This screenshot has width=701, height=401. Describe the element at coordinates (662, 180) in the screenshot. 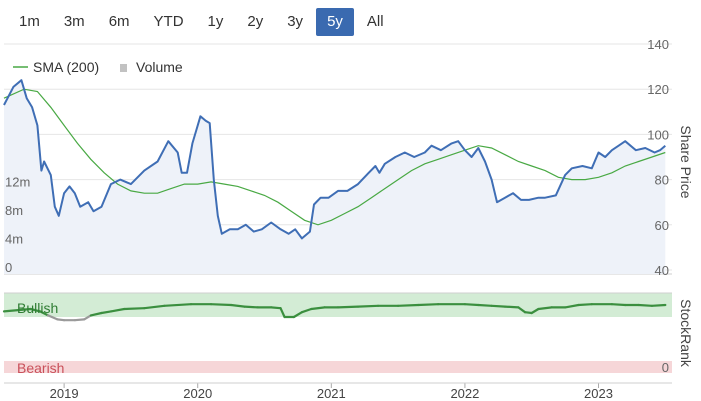

I see `price-tick-label: 80` at that location.